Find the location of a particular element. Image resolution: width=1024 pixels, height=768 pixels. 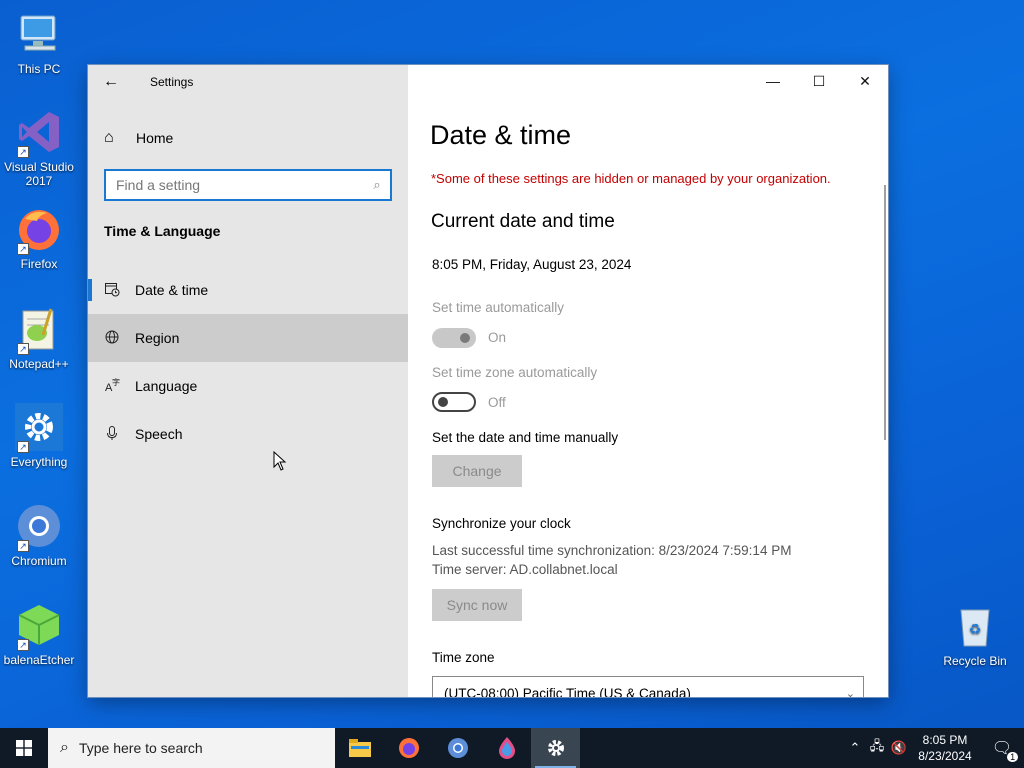

time-server-text: Time server: AD.collabnet.local is located at coordinates (525, 569).